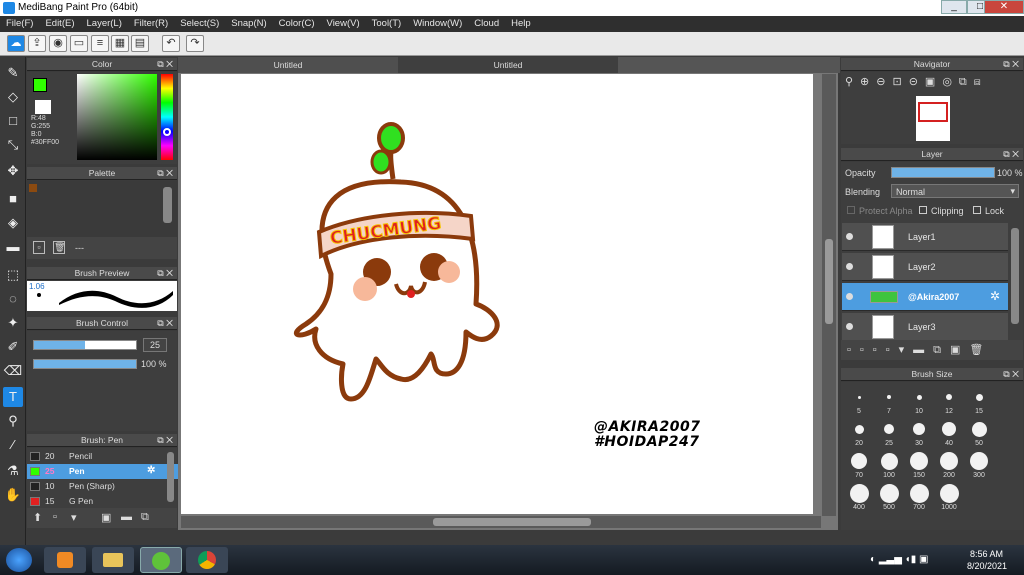  What do you see at coordinates (859, 401) in the screenshot?
I see `brush-size-option: 5` at bounding box center [859, 401].